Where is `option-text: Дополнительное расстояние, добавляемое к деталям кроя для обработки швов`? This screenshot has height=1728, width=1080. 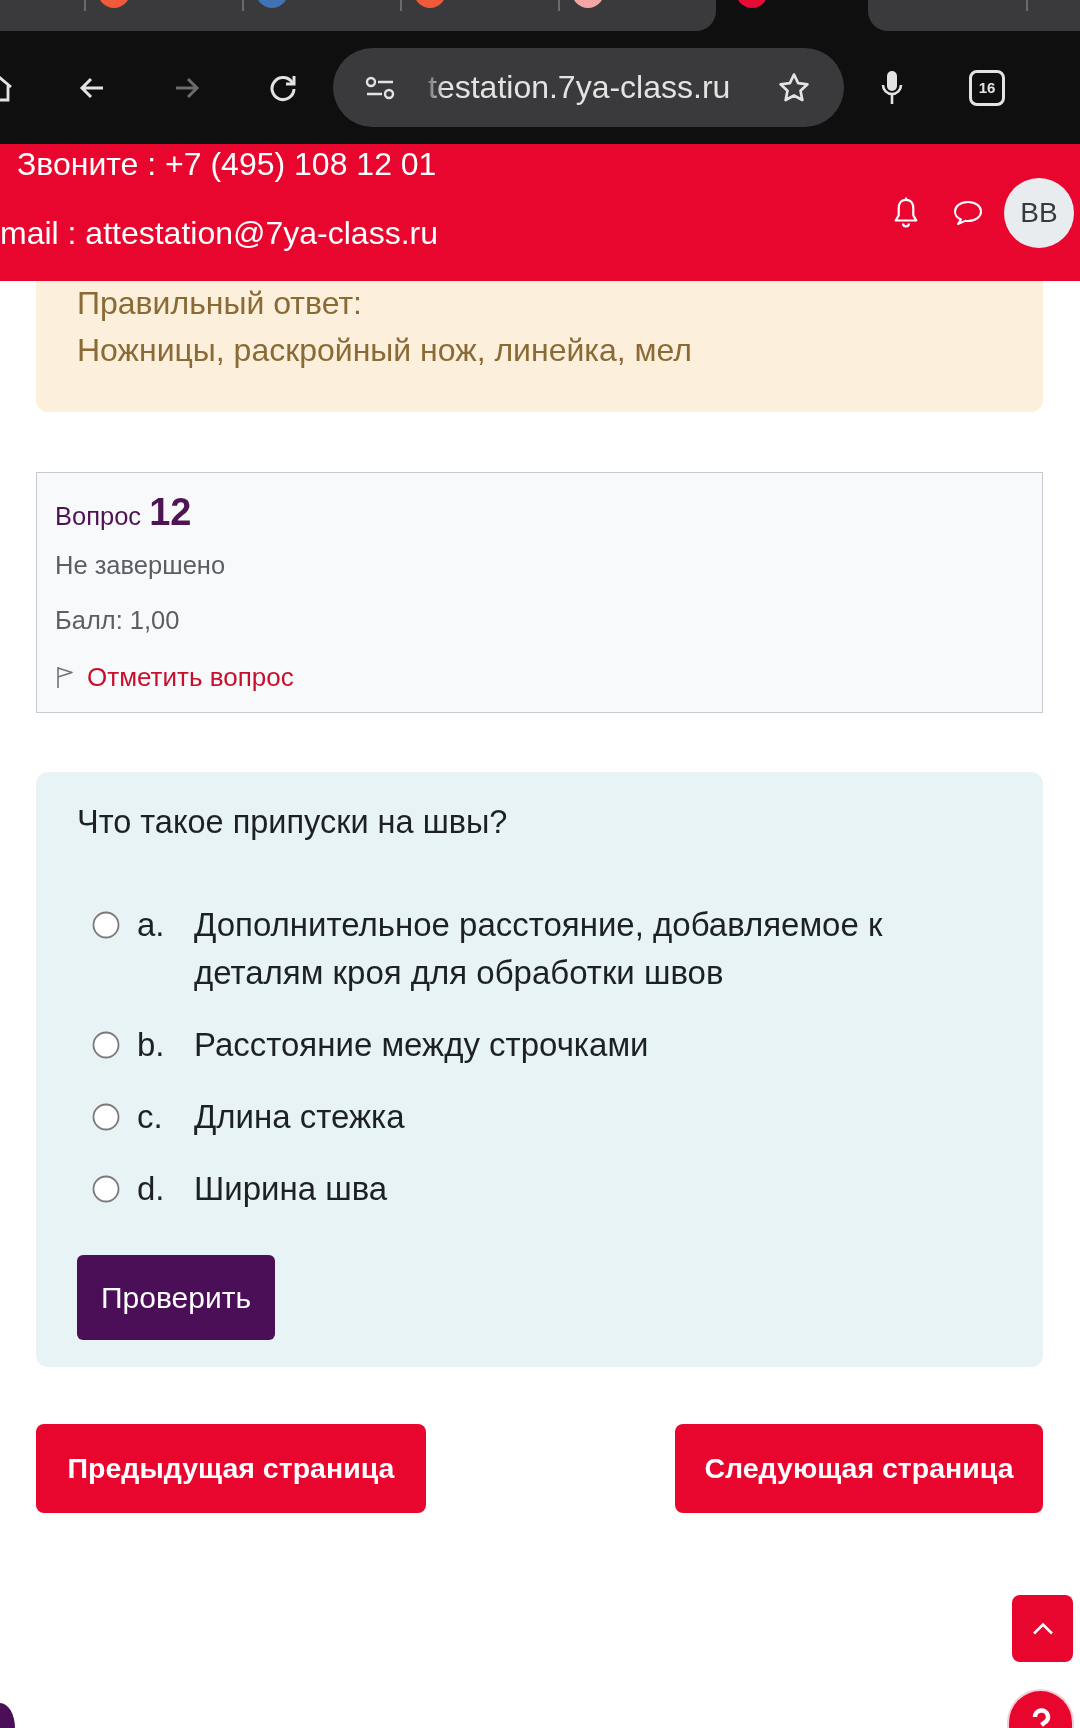 option-text: Дополнительное расстояние, добавляемое к деталям кроя для обработки швов is located at coordinates (574, 949).